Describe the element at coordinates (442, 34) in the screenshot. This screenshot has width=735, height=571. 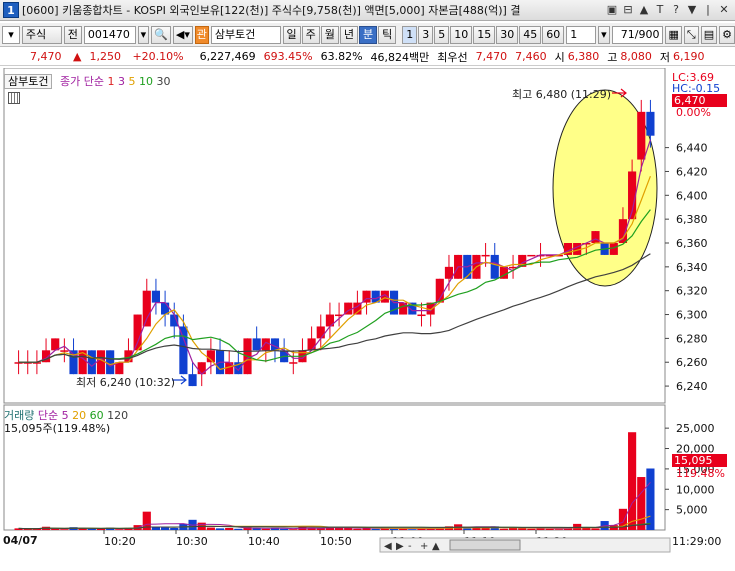
I see `interval-tab-5: 5` at that location.